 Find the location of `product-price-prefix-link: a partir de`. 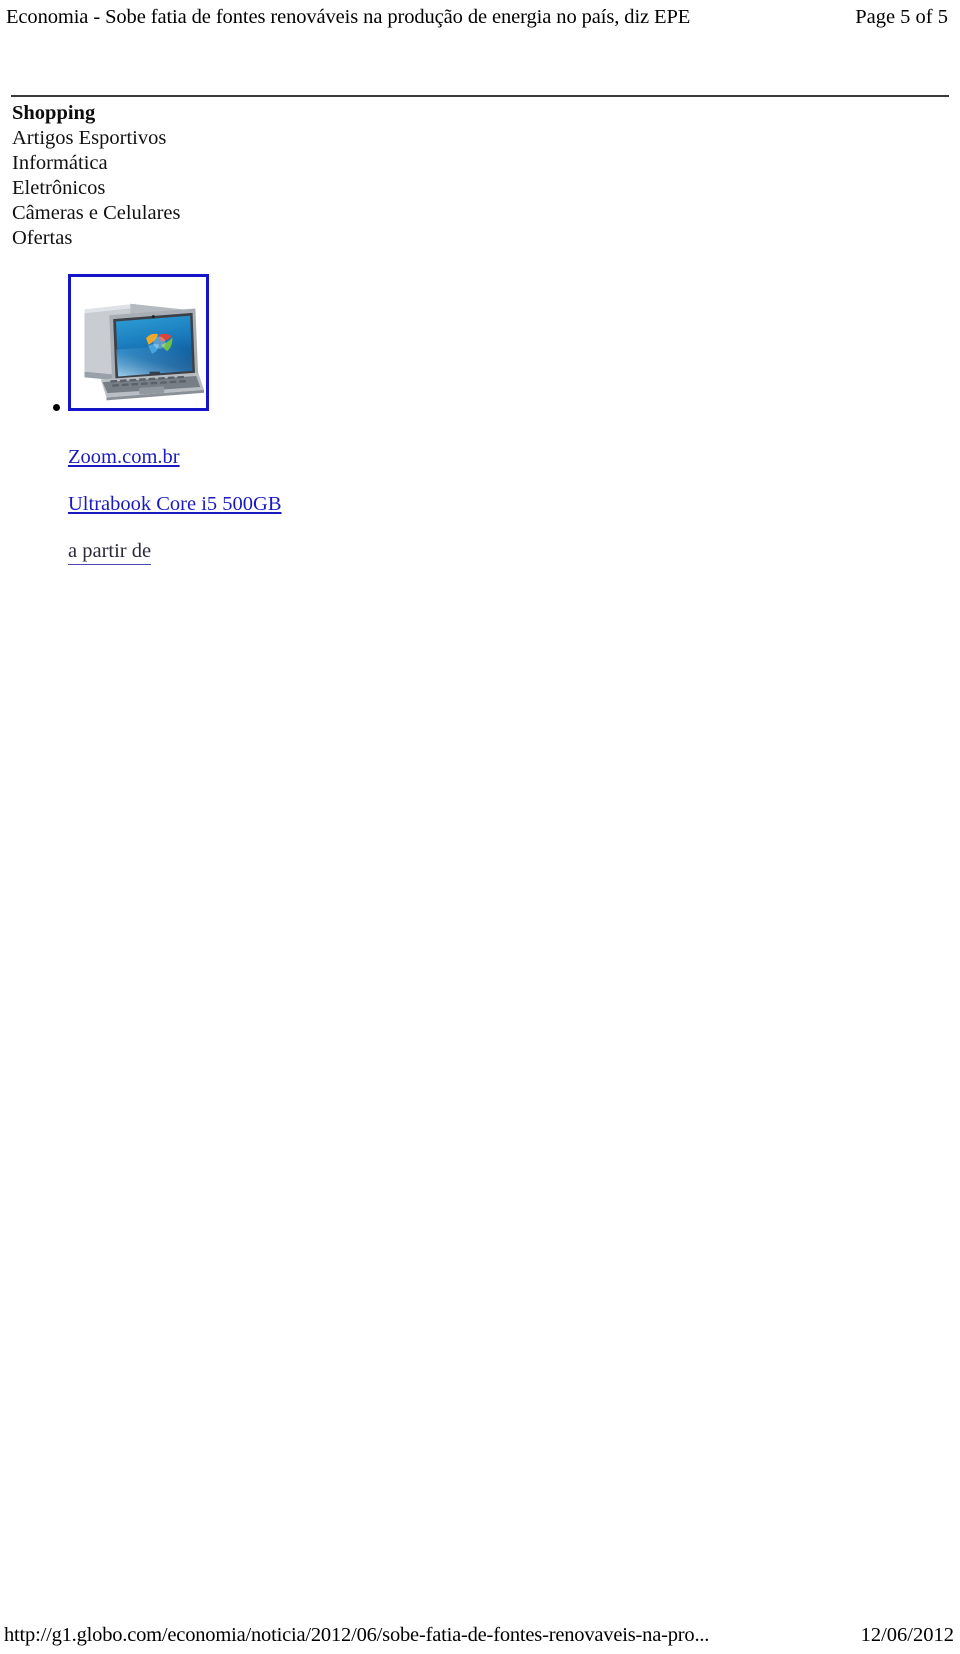

product-price-prefix-link: a partir de is located at coordinates (110, 552).